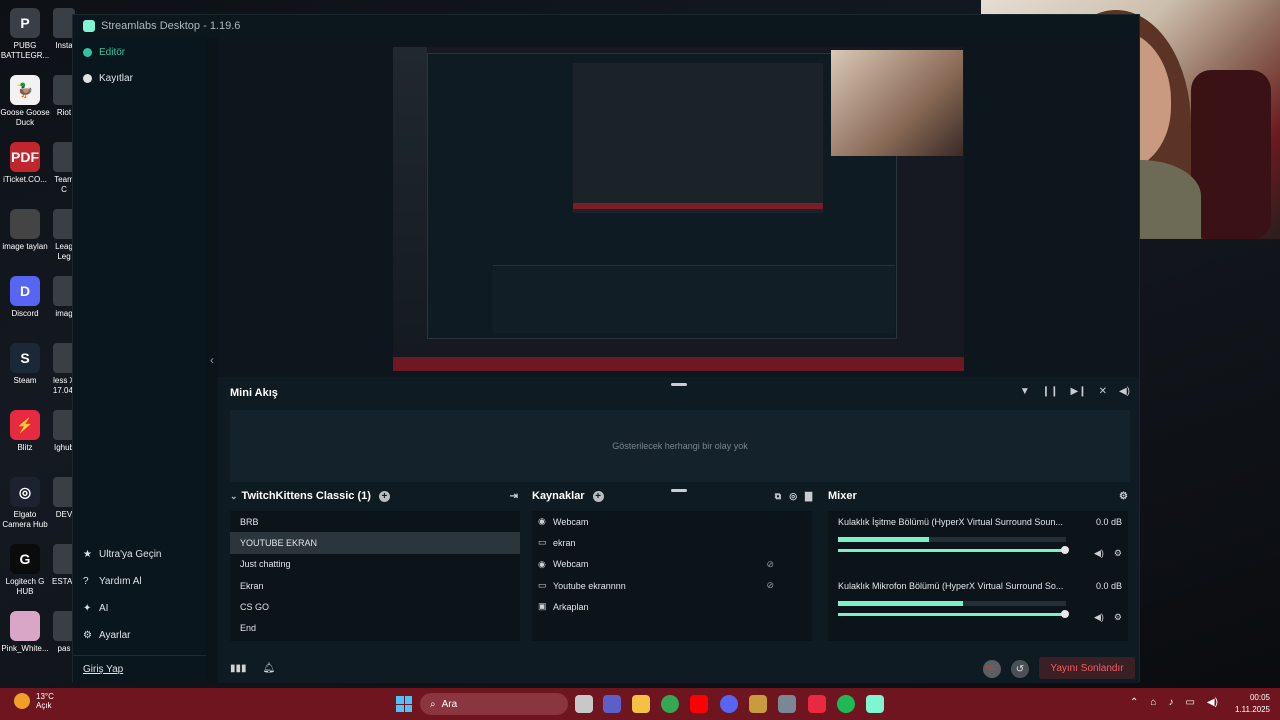 This screenshot has height=720, width=1280. I want to click on login-link: Giriş Yap, so click(139, 665).